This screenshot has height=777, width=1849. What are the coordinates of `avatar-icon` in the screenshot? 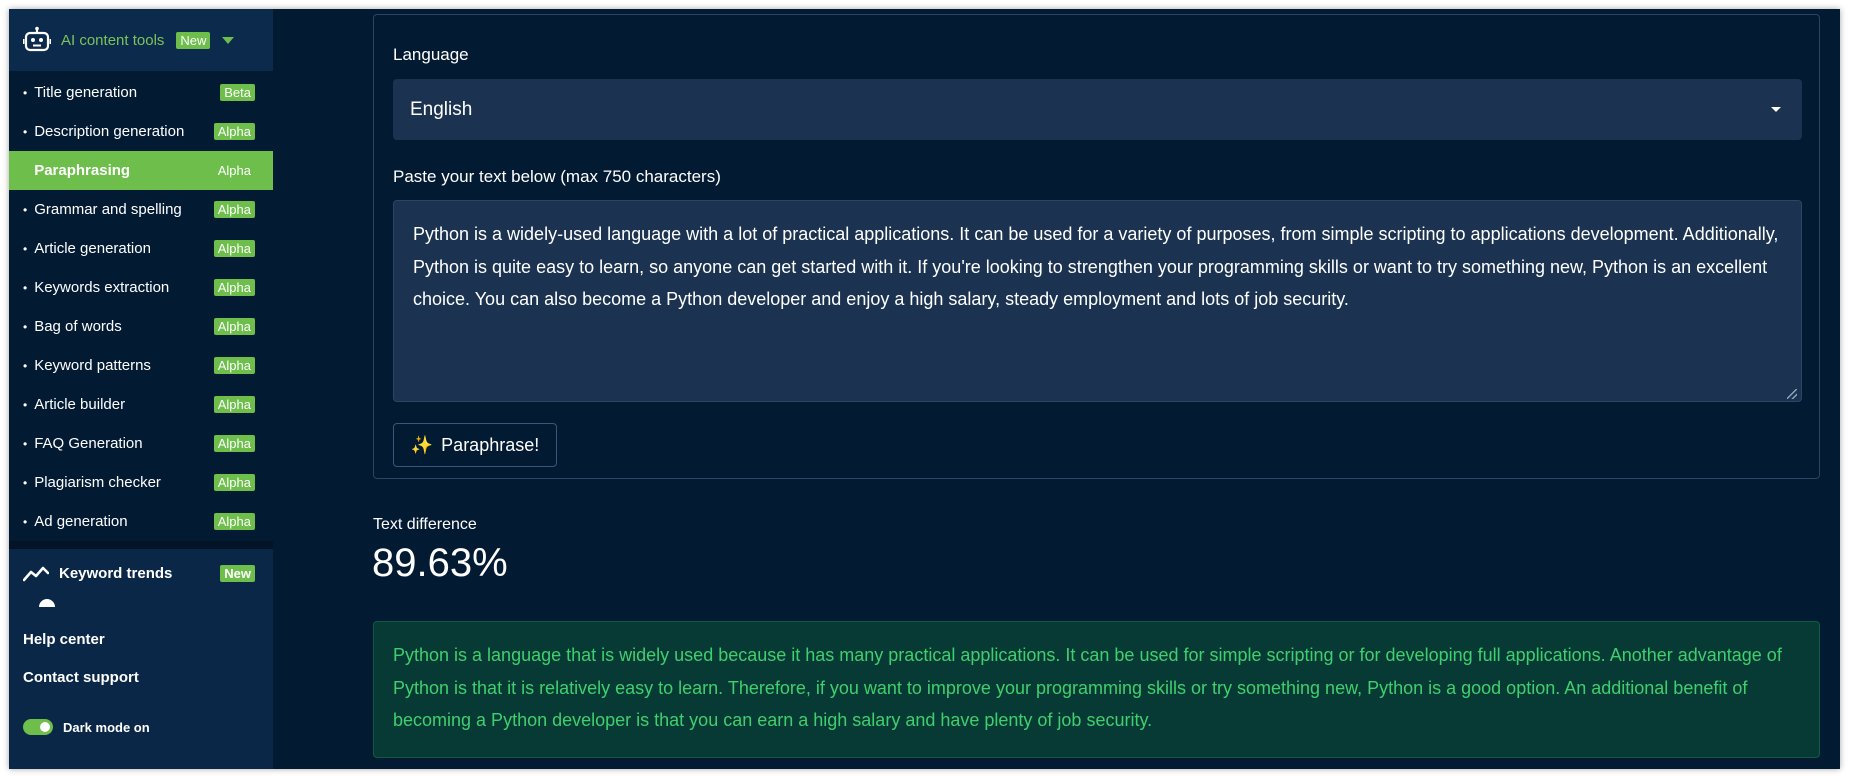 It's located at (47, 603).